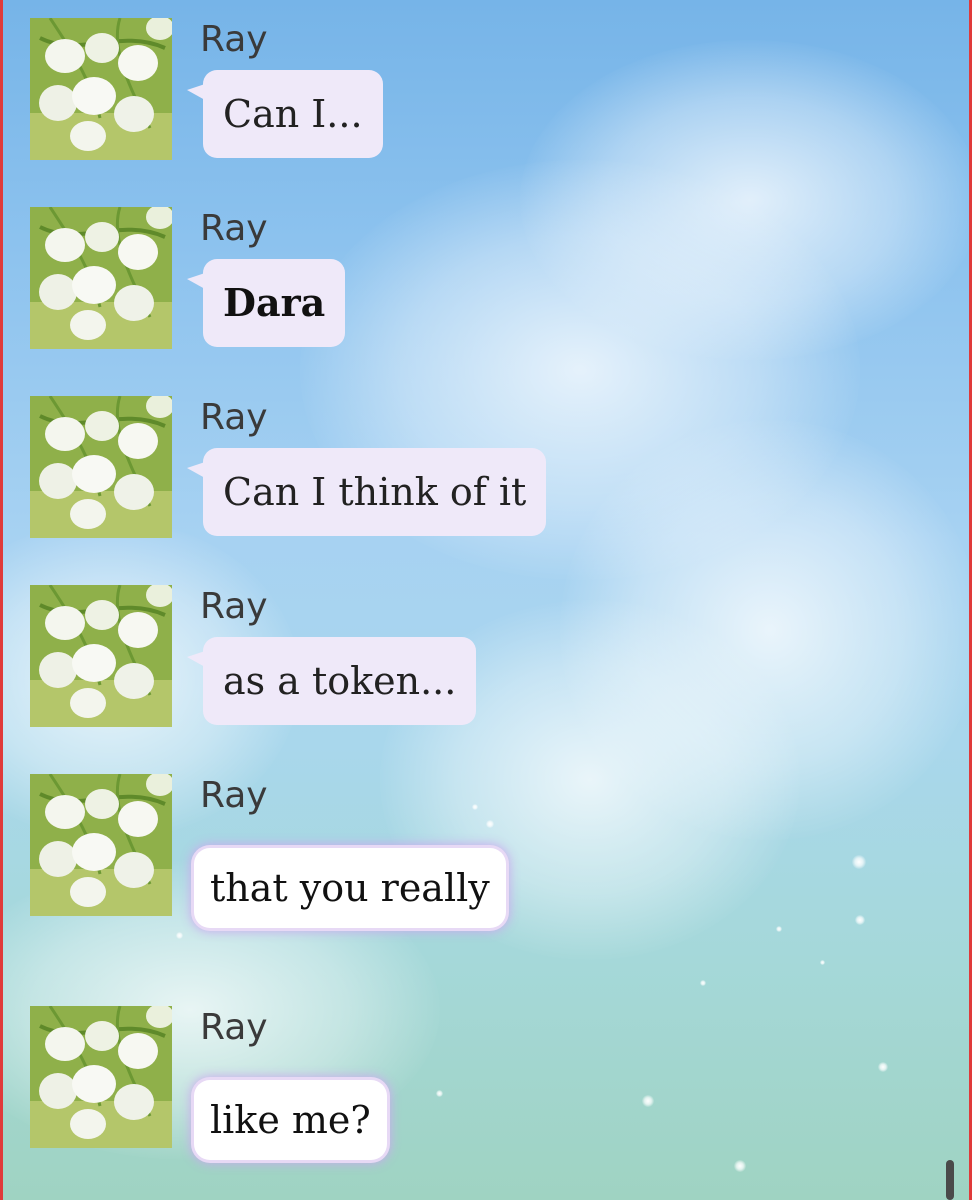  Describe the element at coordinates (290, 1120) in the screenshot. I see `message-bubble: like me?` at that location.